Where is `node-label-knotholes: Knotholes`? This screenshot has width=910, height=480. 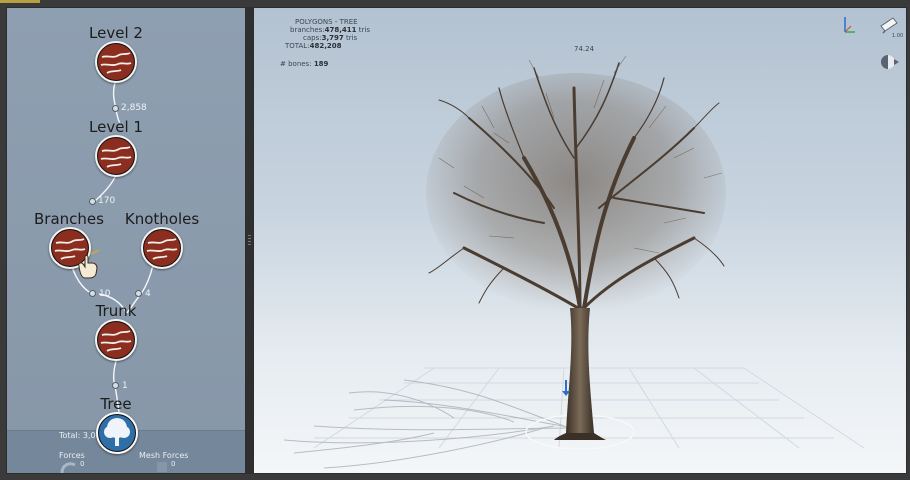 node-label-knotholes: Knotholes is located at coordinates (162, 219).